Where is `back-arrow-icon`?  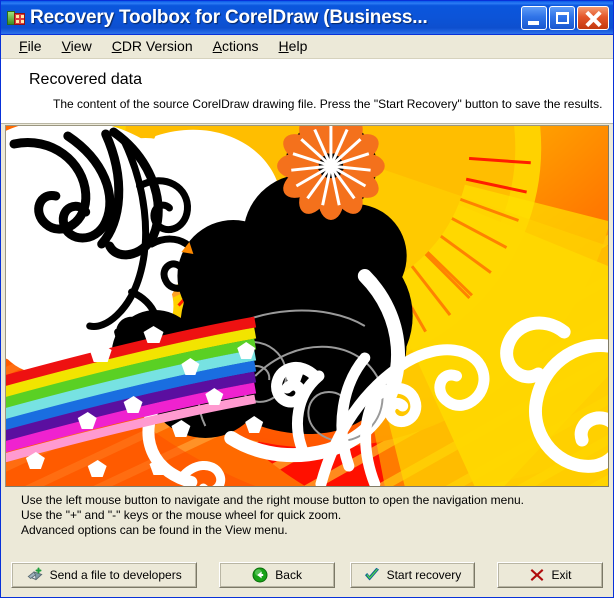
back-arrow-icon is located at coordinates (260, 575).